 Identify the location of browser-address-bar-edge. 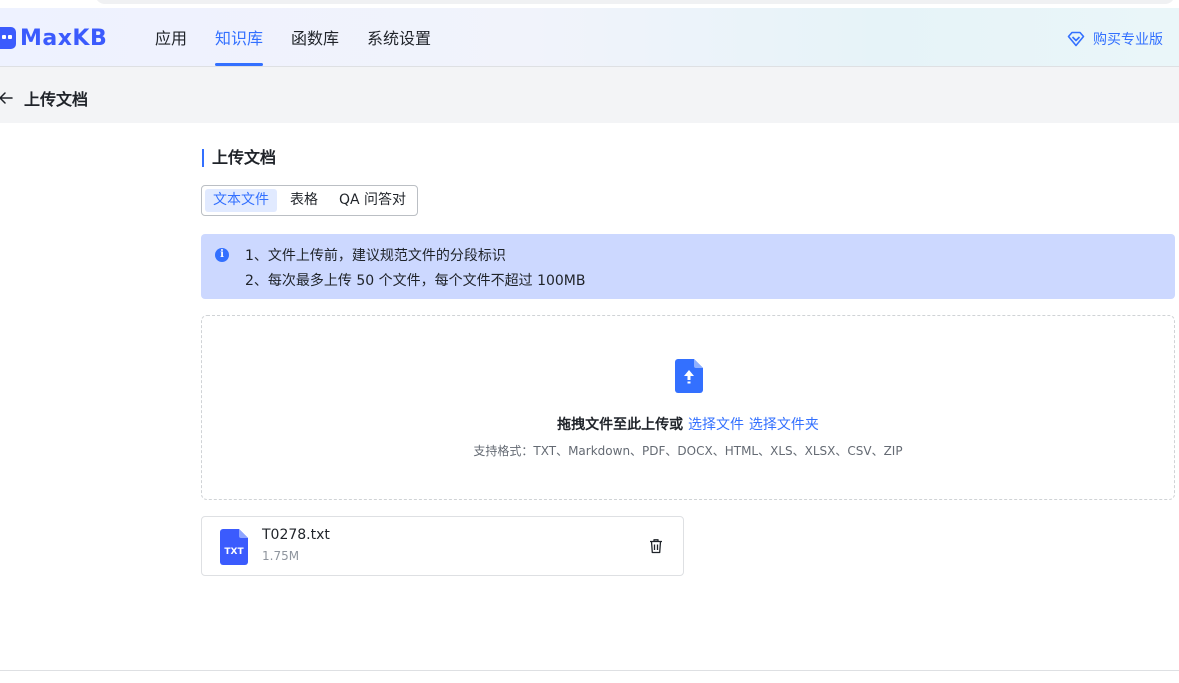
(635, 2).